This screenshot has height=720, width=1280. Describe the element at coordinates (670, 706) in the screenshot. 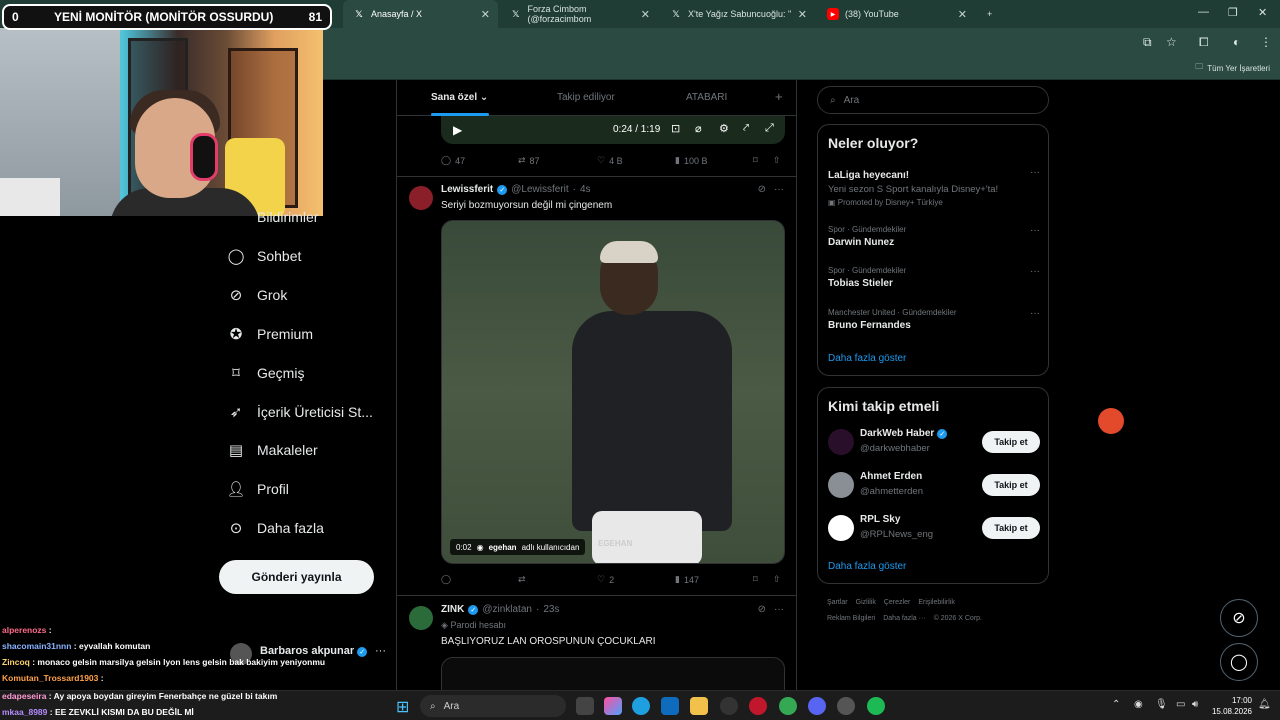

I see `outlook-icon` at that location.